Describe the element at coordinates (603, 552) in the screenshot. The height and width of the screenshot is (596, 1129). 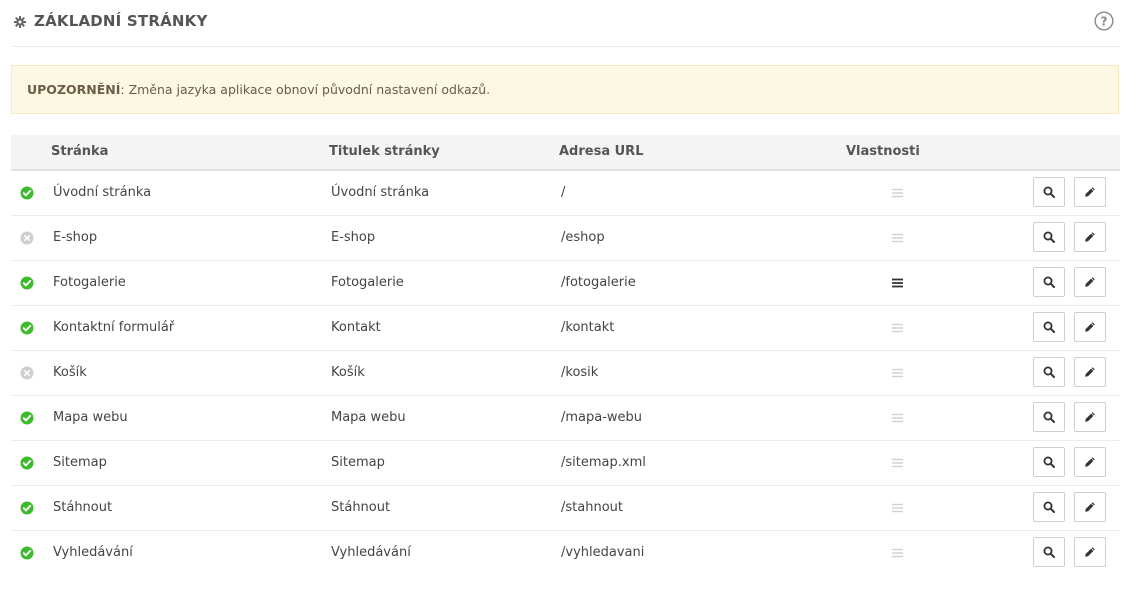
I see `page-url: /vyhledavani` at that location.